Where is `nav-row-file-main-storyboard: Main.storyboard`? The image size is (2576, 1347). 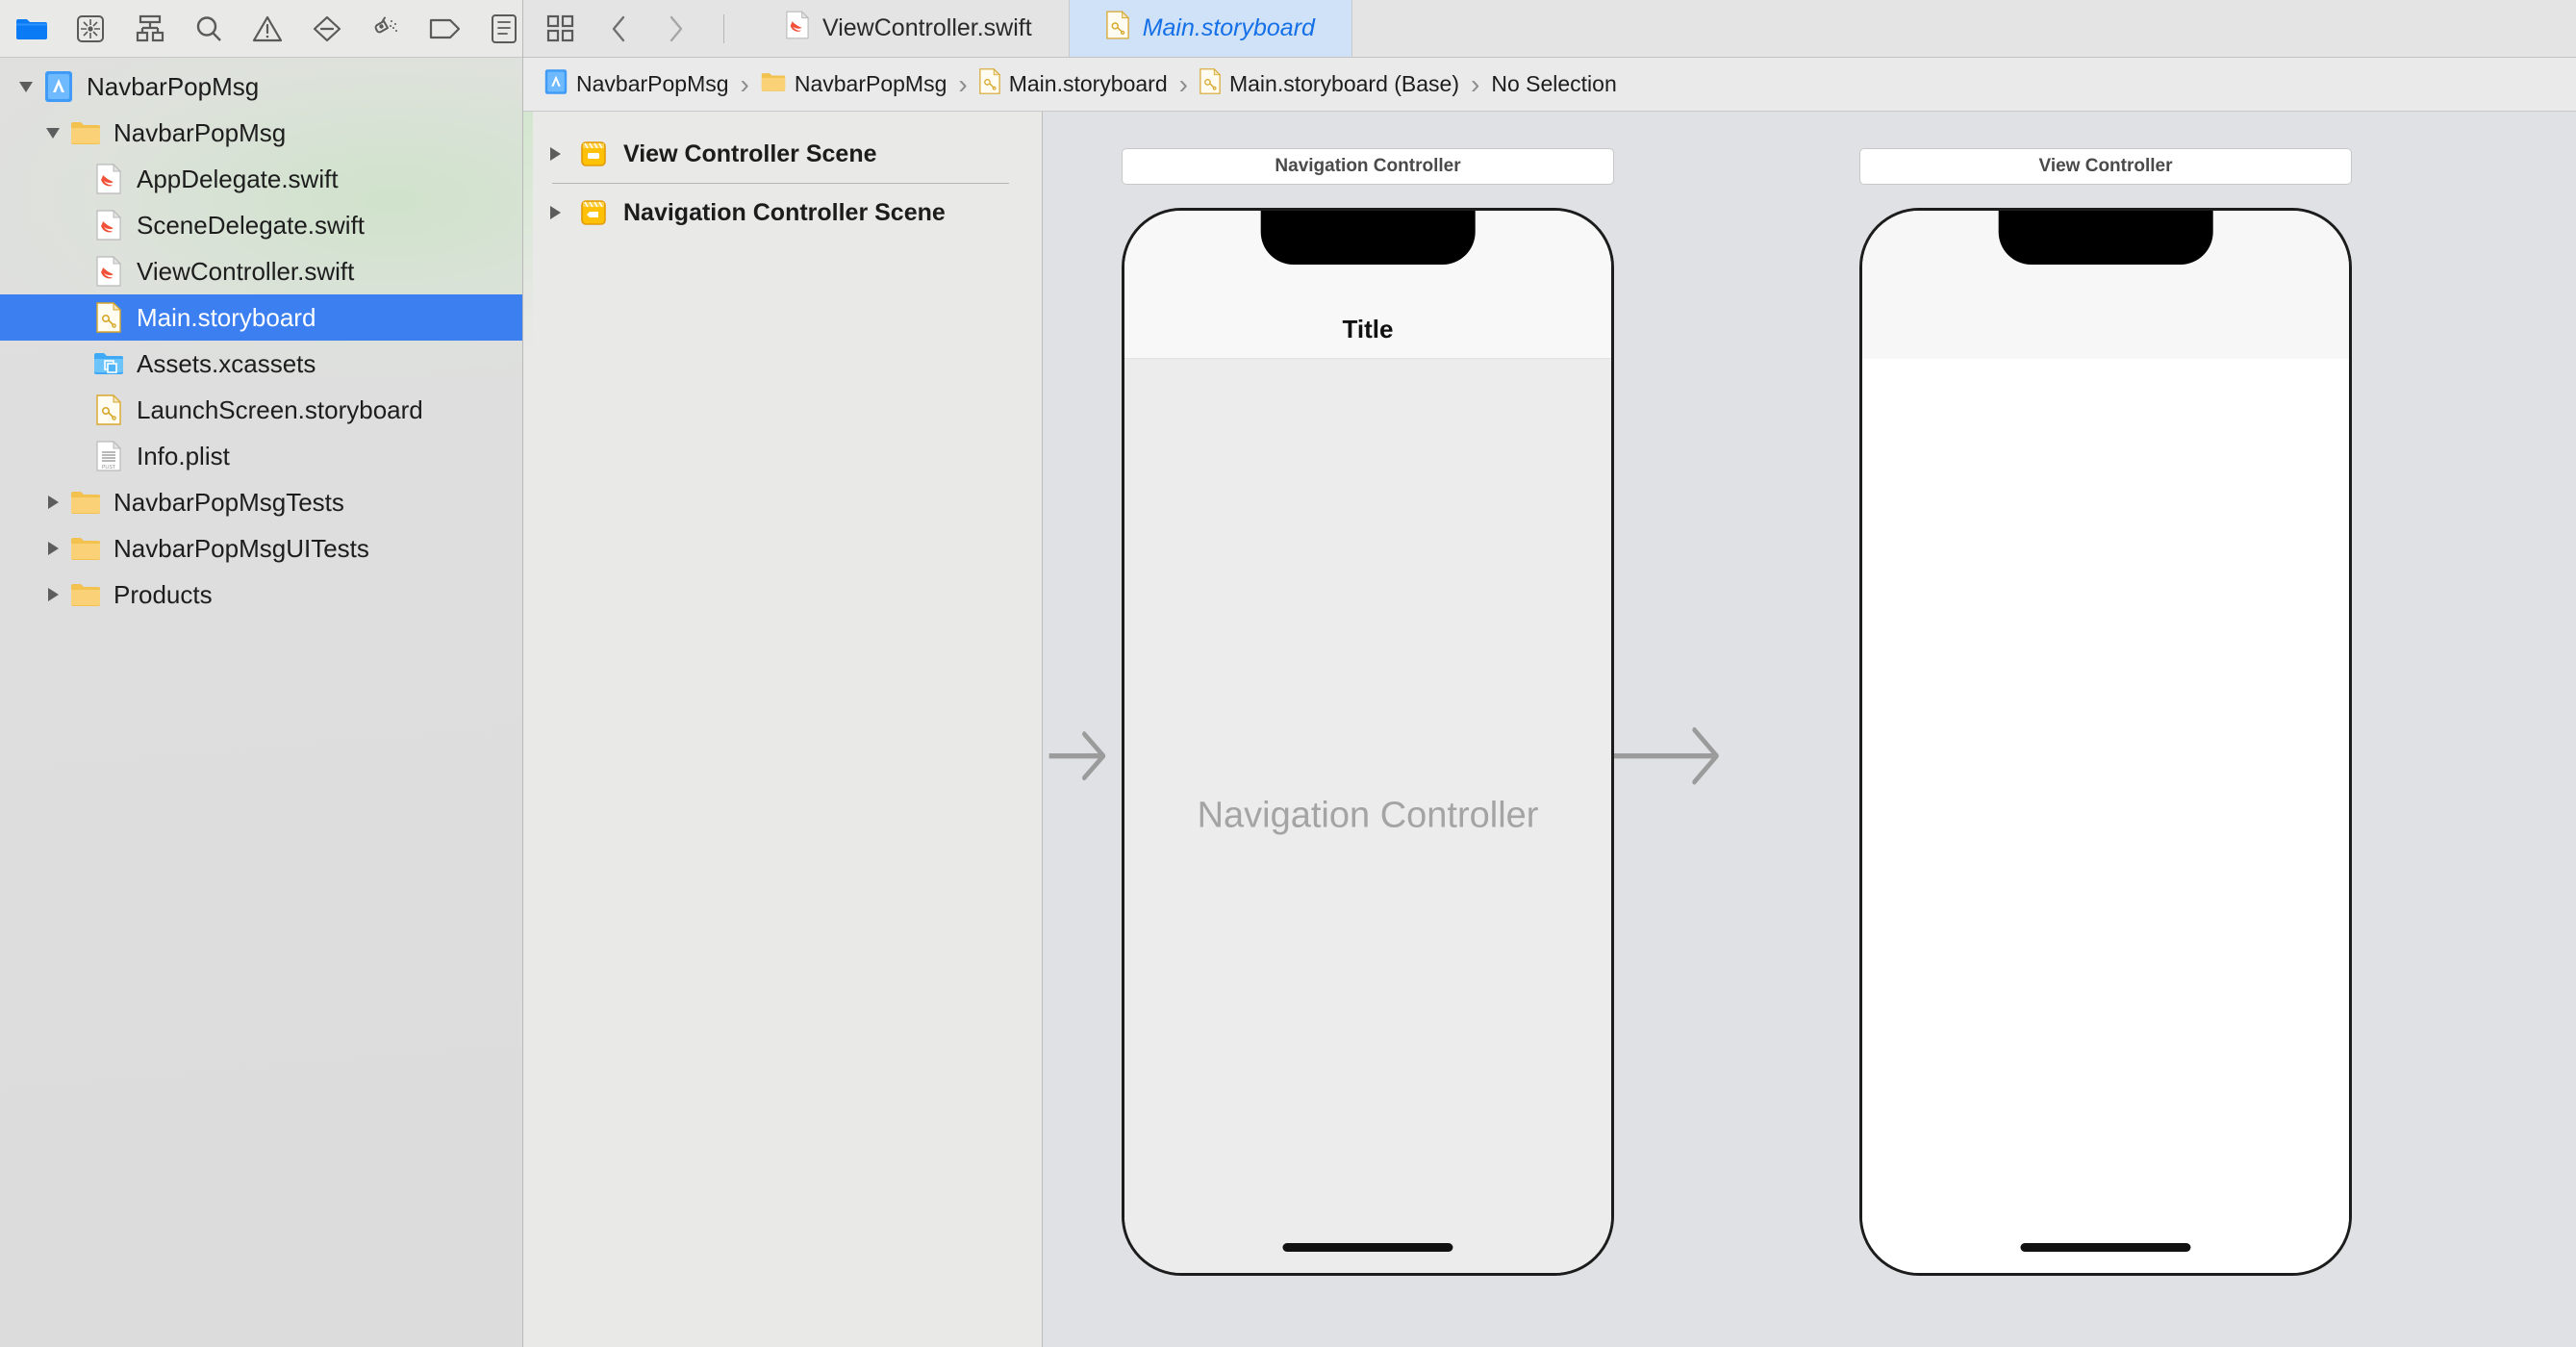 nav-row-file-main-storyboard: Main.storyboard is located at coordinates (261, 317).